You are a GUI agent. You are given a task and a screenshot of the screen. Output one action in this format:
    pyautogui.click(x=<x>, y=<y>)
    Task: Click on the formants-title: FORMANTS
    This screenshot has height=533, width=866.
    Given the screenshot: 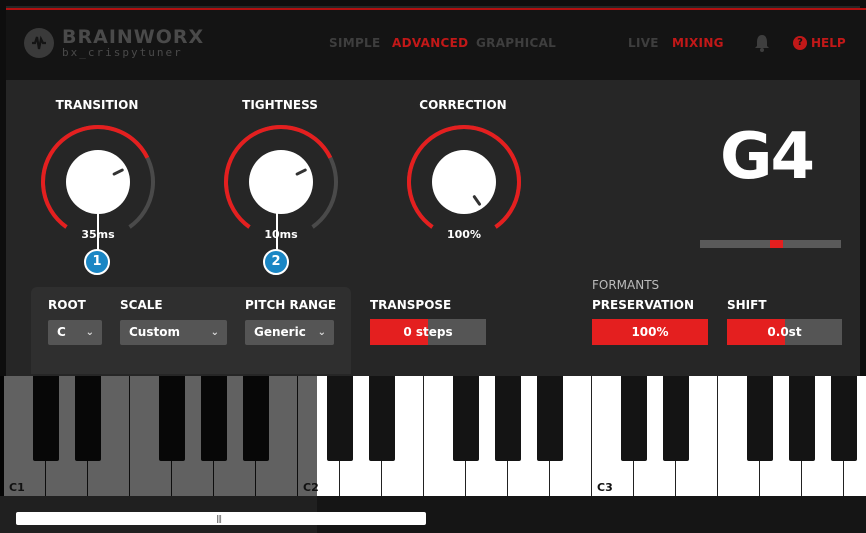 What is the action you would take?
    pyautogui.click(x=626, y=285)
    